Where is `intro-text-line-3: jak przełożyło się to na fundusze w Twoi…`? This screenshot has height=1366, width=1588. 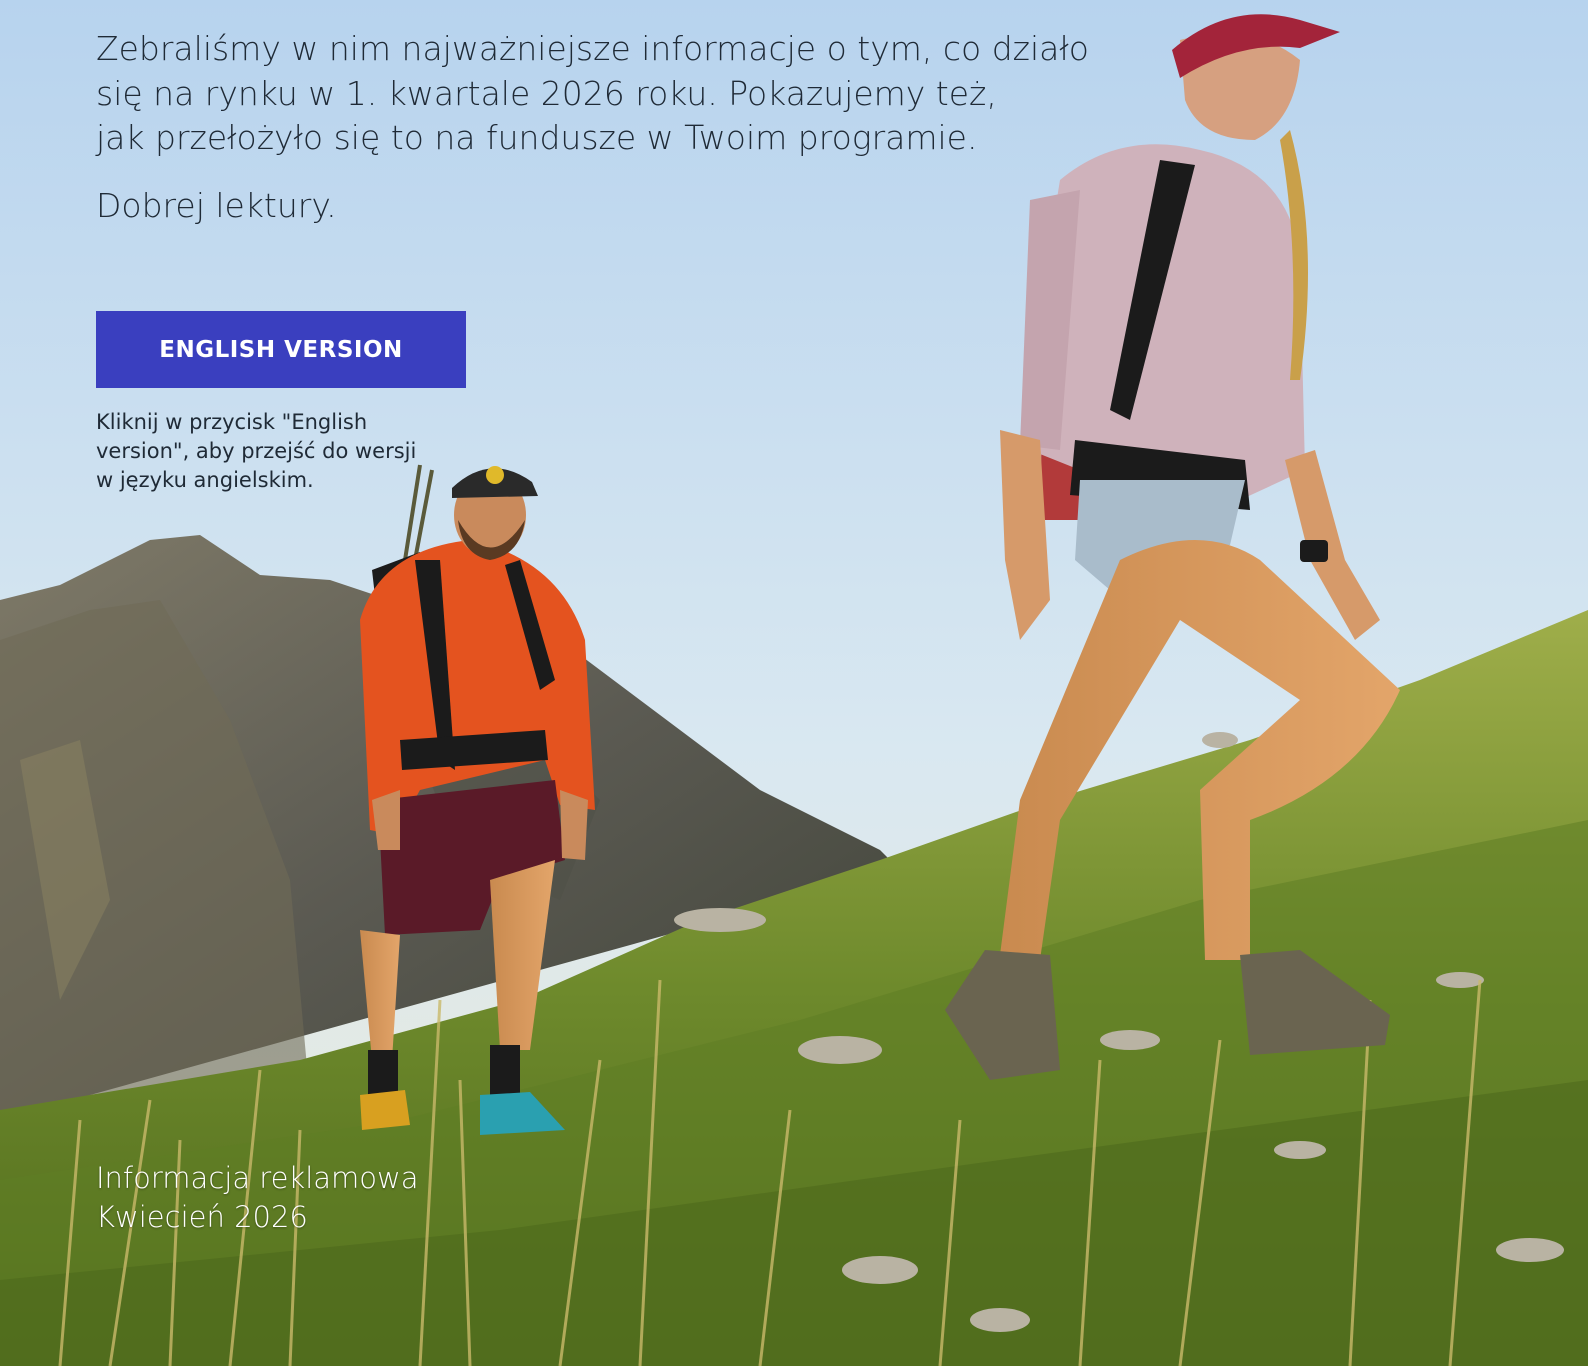
intro-text-line-3: jak przełożyło się to na fundusze w Twoi… is located at coordinates (537, 137).